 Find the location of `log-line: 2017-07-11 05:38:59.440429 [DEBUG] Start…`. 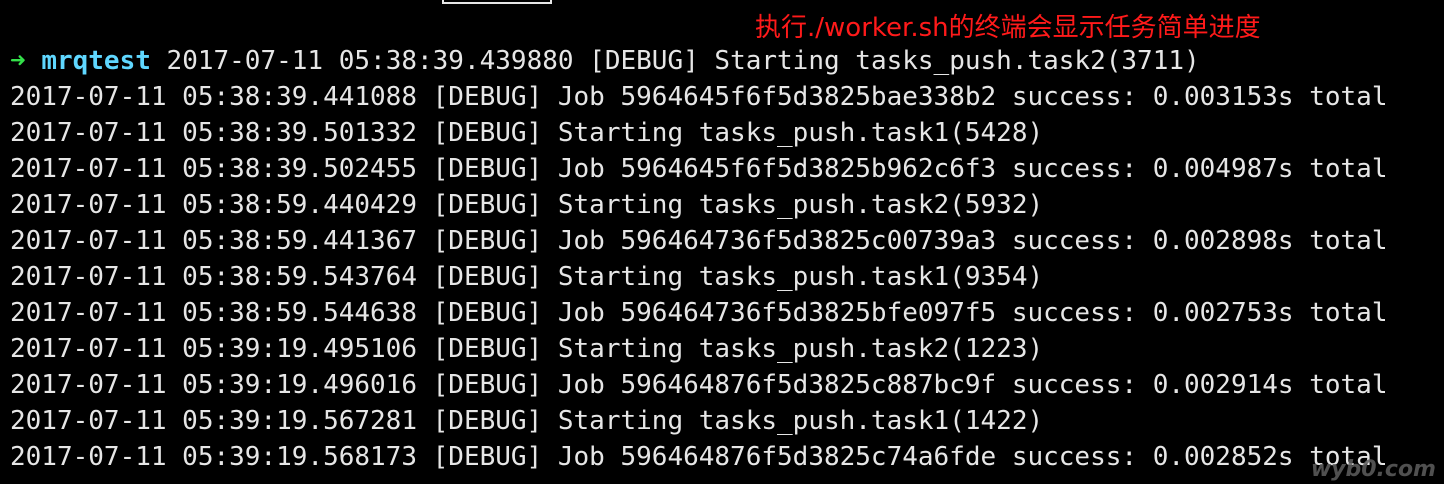

log-line: 2017-07-11 05:38:59.440429 [DEBUG] Start… is located at coordinates (527, 205).